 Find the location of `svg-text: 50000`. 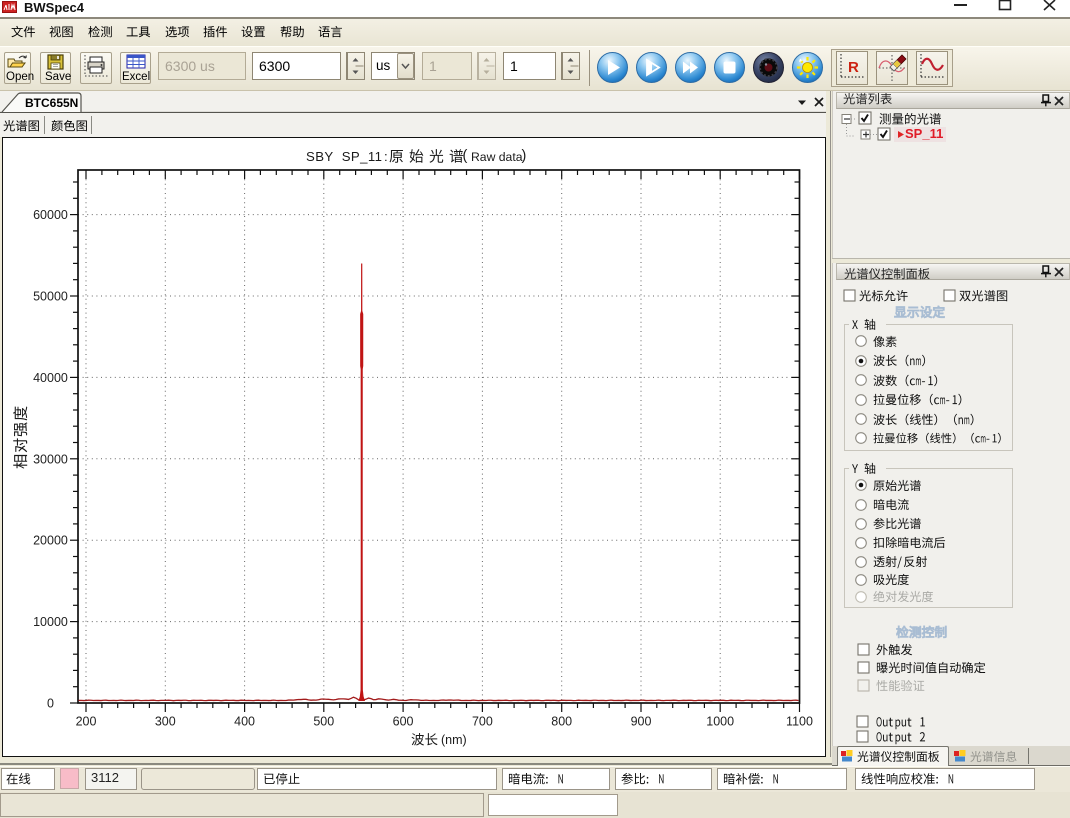

svg-text: 50000 is located at coordinates (50, 297).